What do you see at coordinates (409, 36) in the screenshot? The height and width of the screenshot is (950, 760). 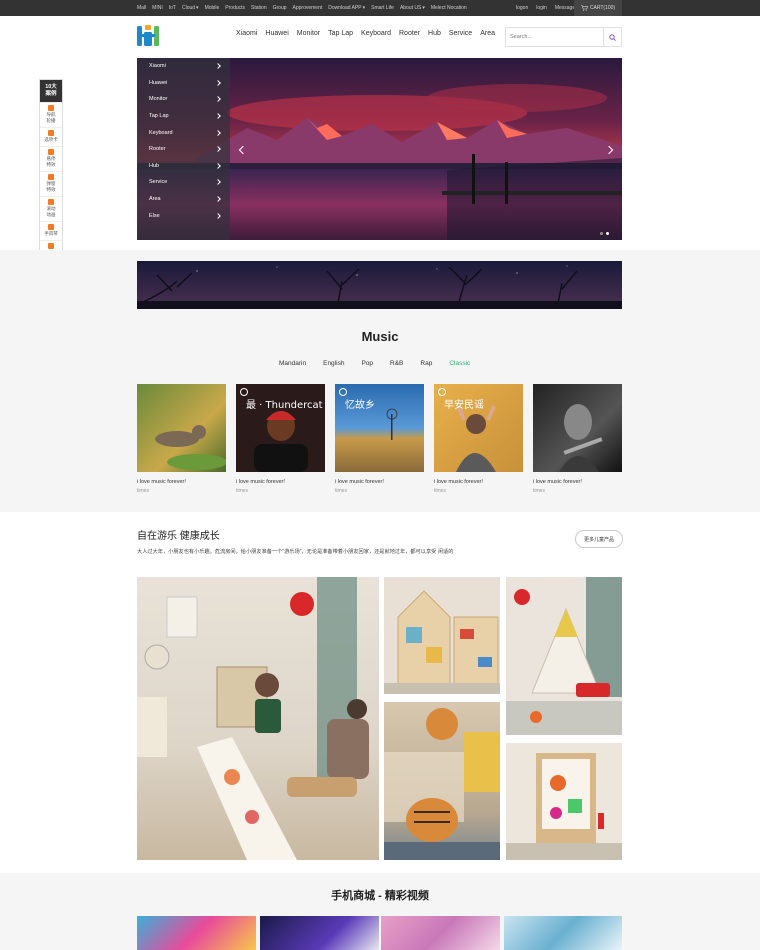 I see `nav-item: Rooter` at bounding box center [409, 36].